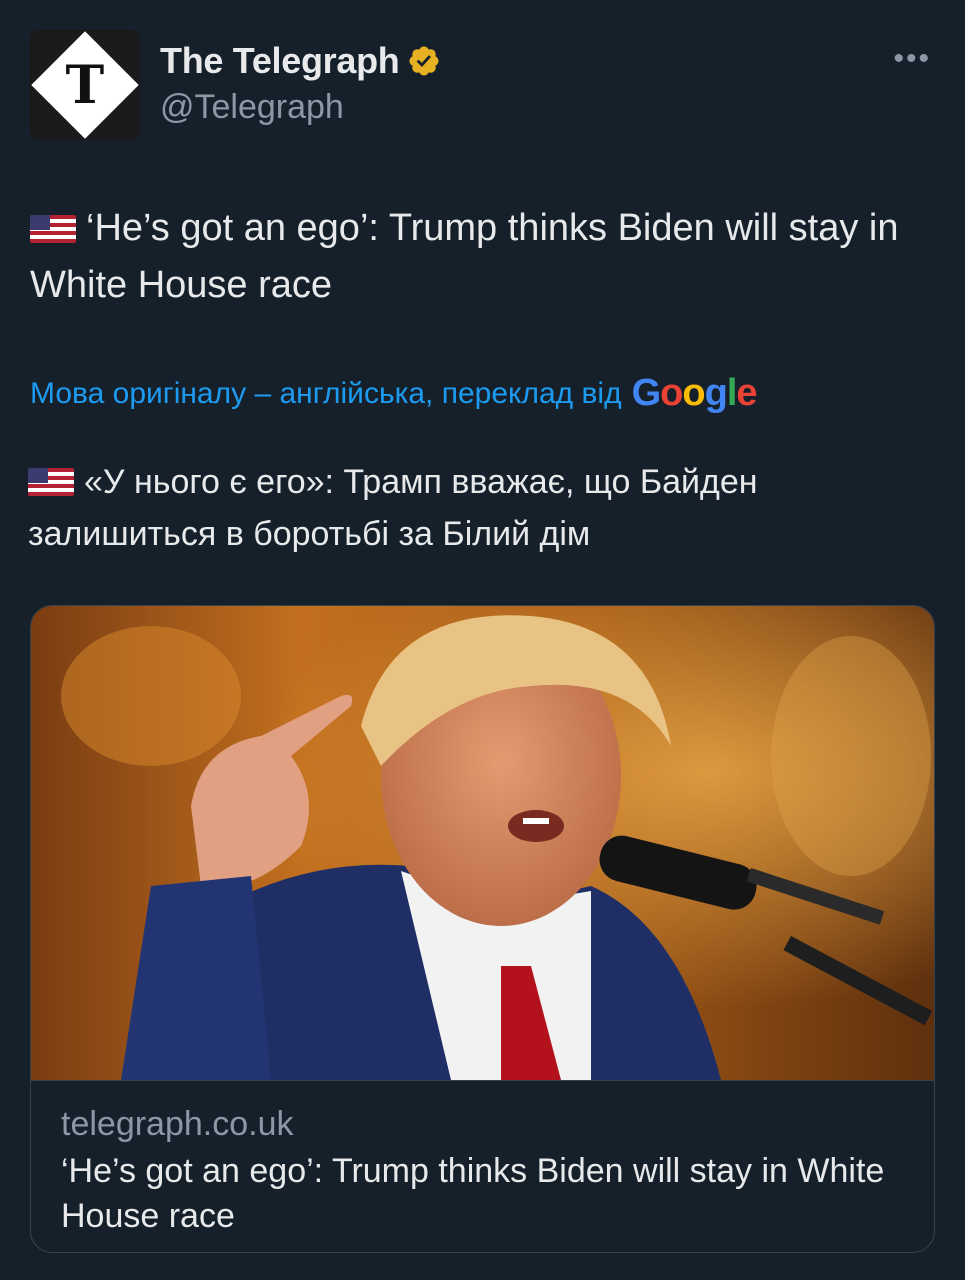 The height and width of the screenshot is (1280, 965). Describe the element at coordinates (694, 393) in the screenshot. I see `google-logo: Google` at that location.